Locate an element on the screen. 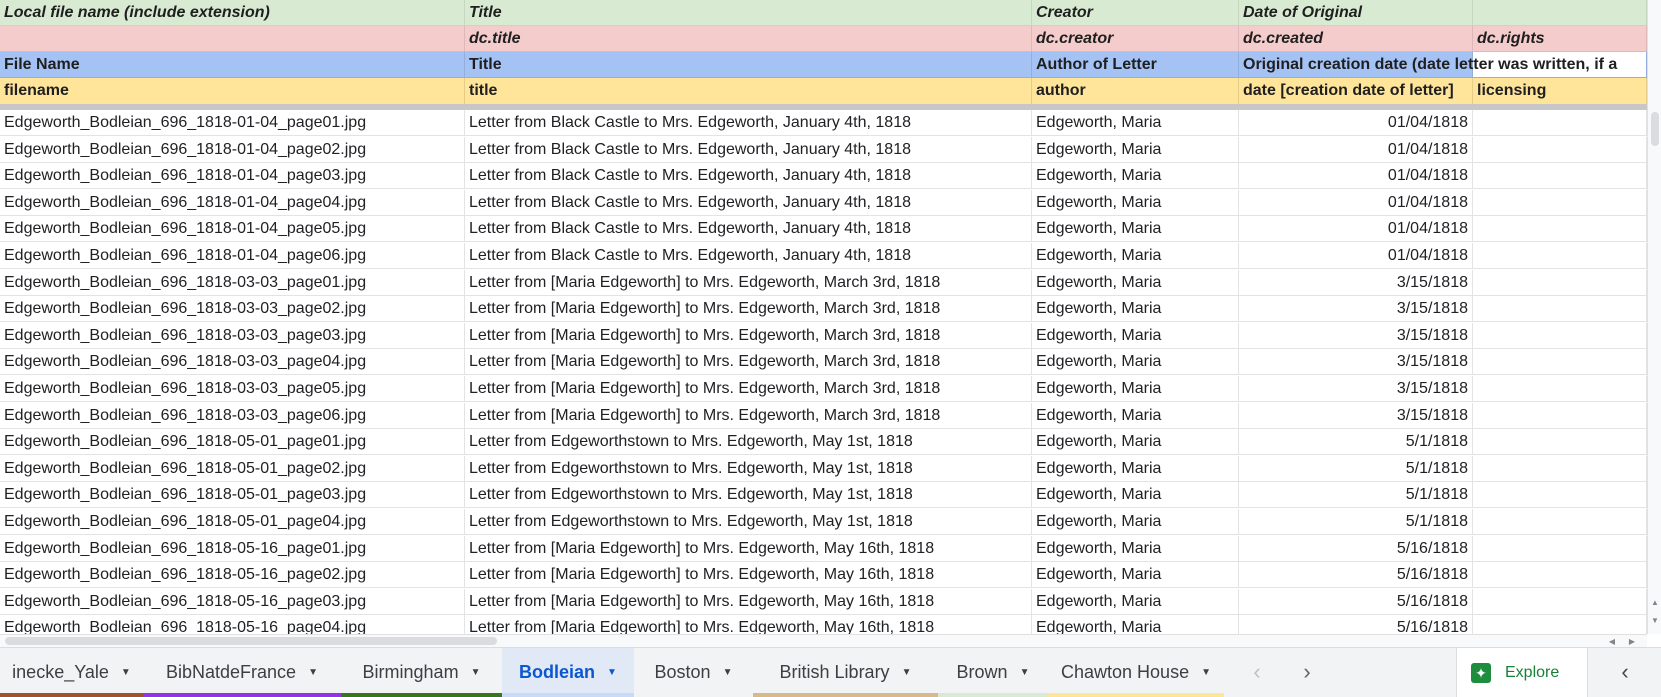 The width and height of the screenshot is (1661, 697). header-cell: Author of Letter is located at coordinates (1135, 65).